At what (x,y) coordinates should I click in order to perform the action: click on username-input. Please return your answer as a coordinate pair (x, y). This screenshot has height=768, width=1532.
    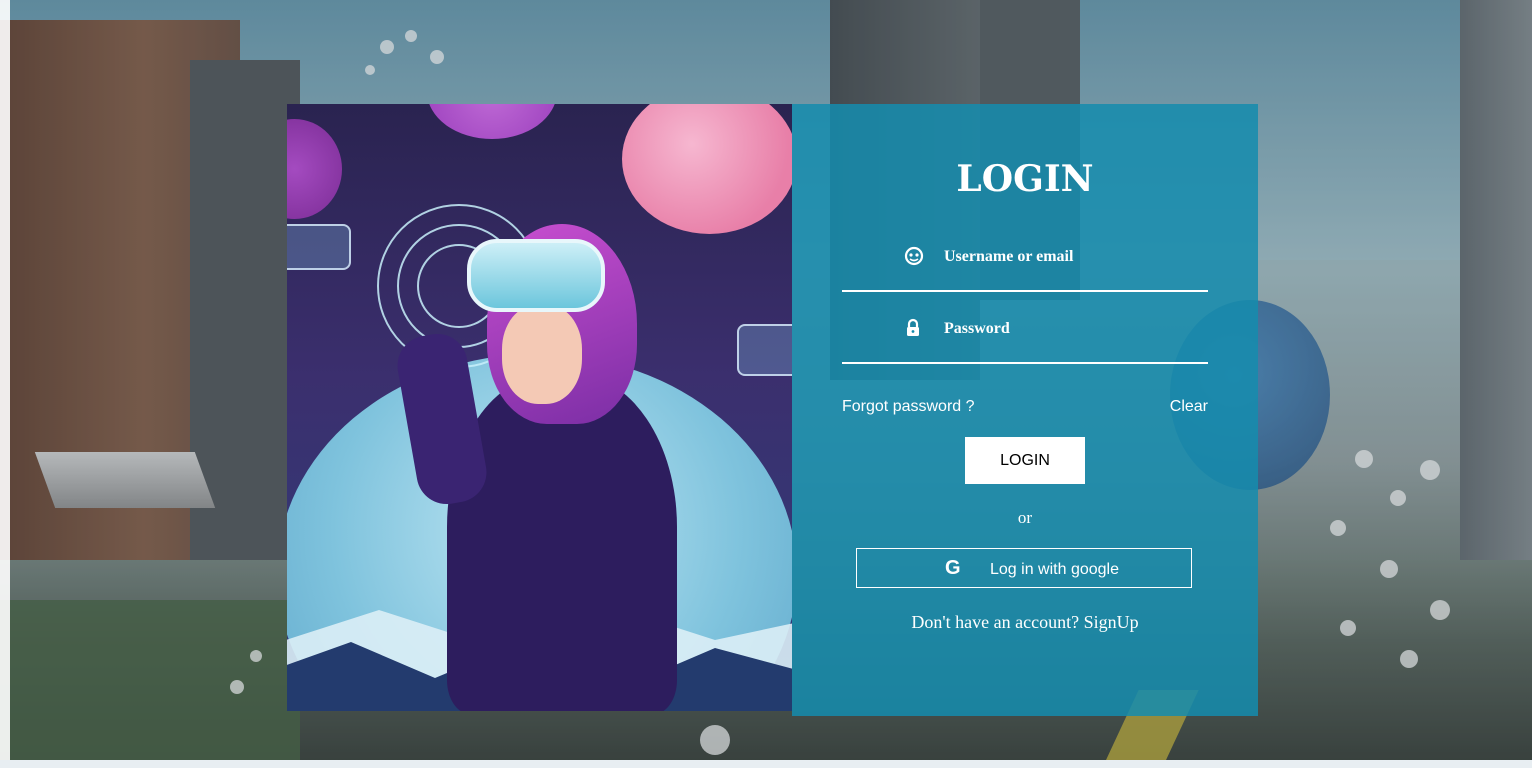
    Looking at the image, I should click on (1074, 257).